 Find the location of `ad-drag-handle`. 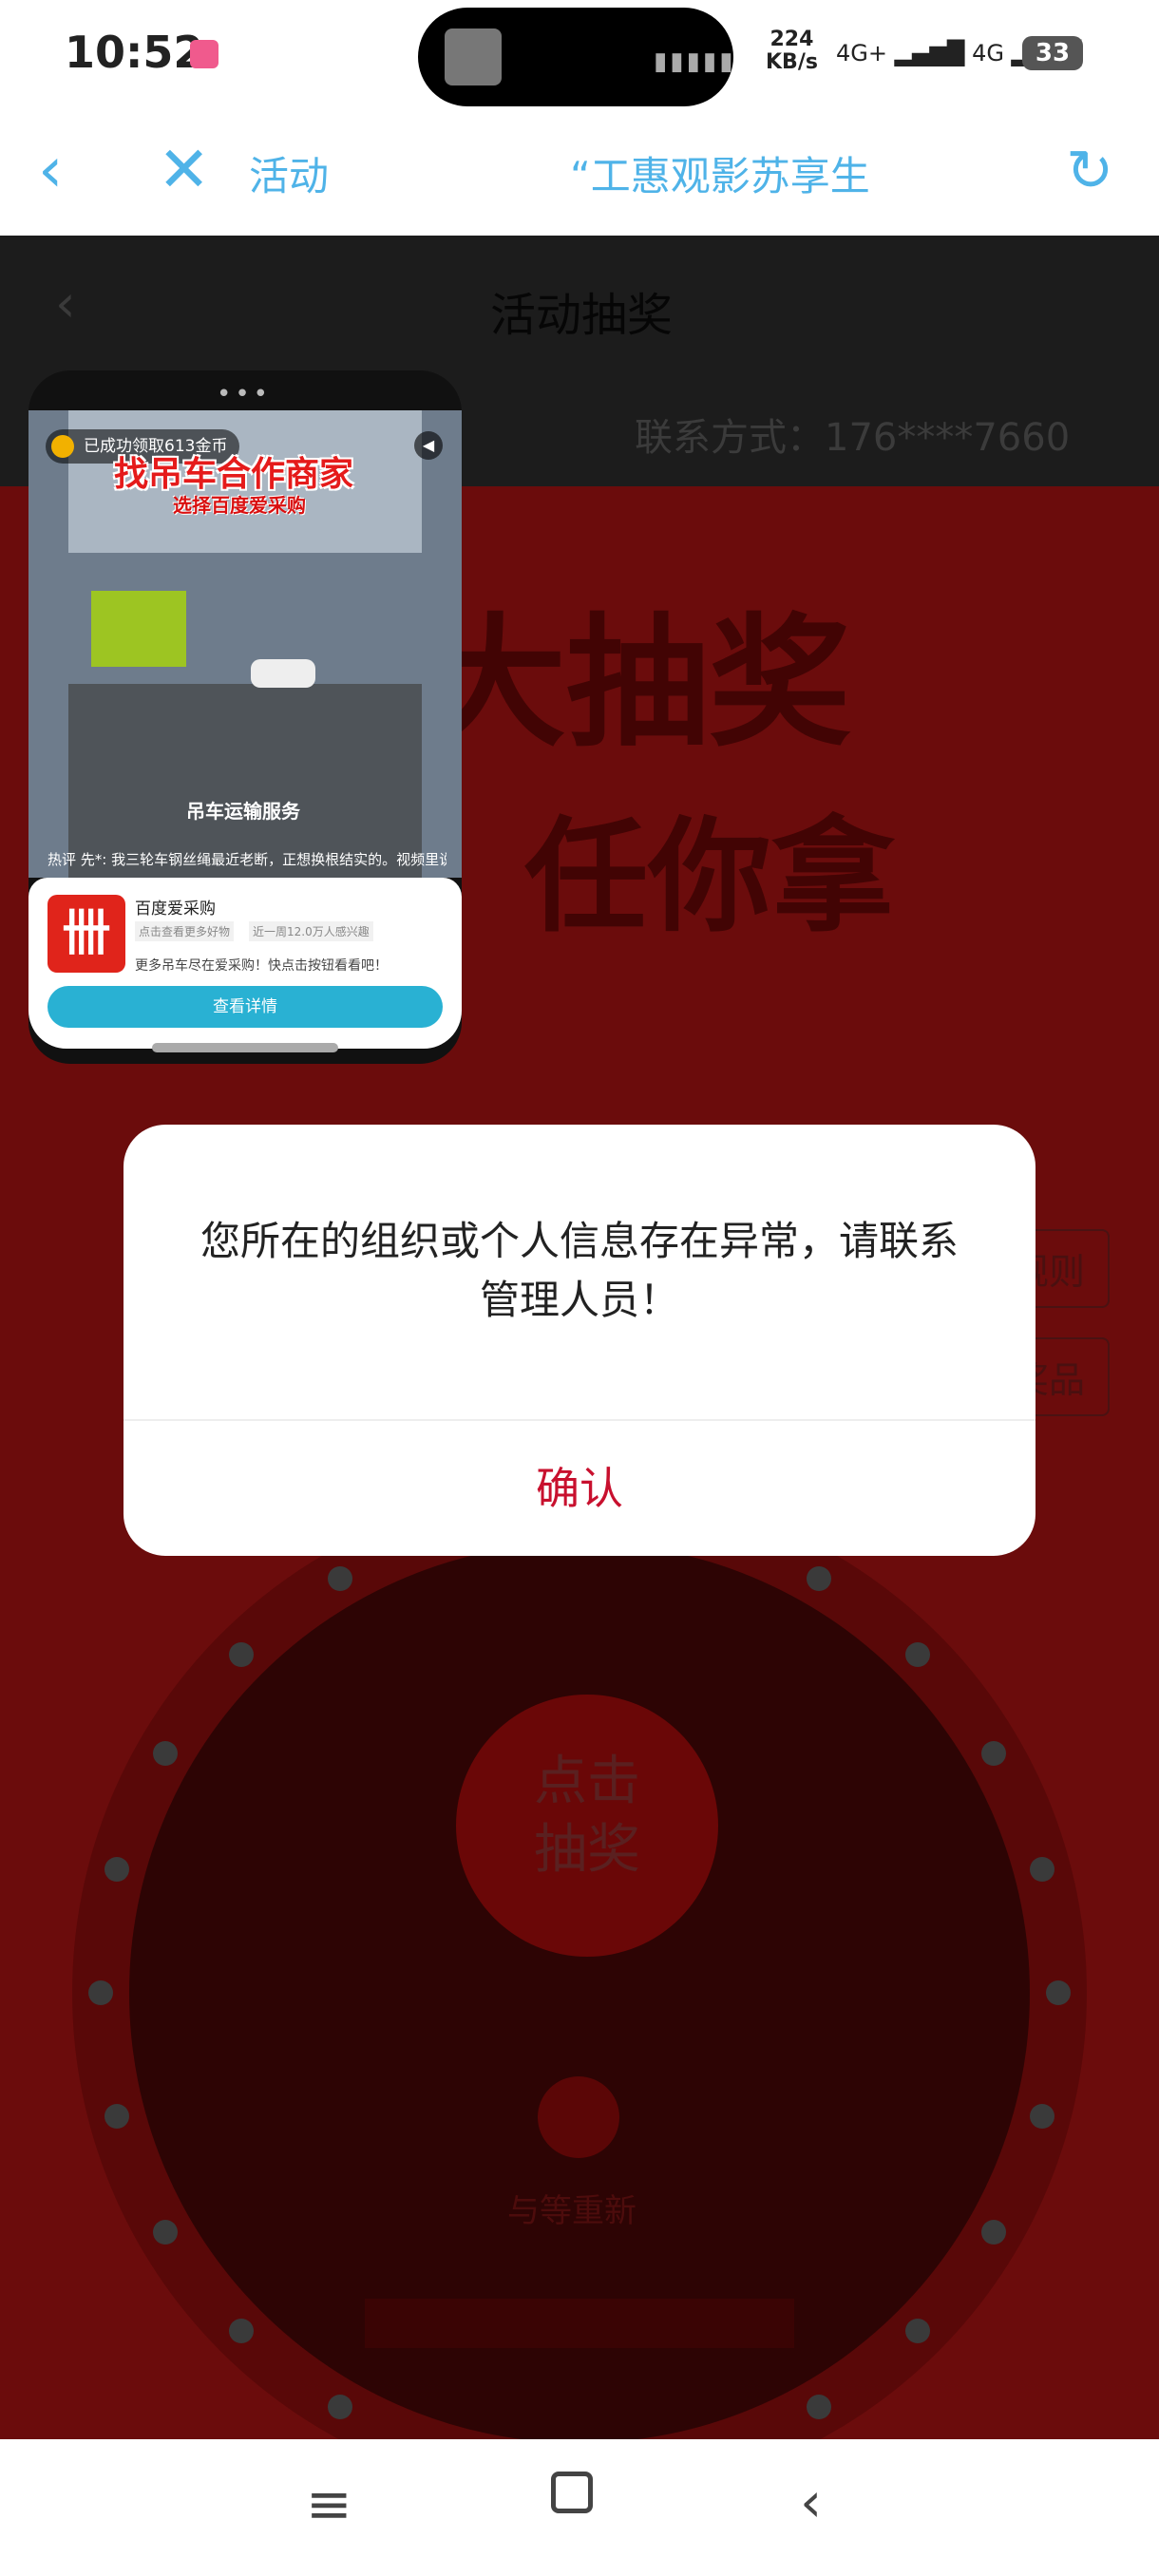

ad-drag-handle is located at coordinates (245, 1047).